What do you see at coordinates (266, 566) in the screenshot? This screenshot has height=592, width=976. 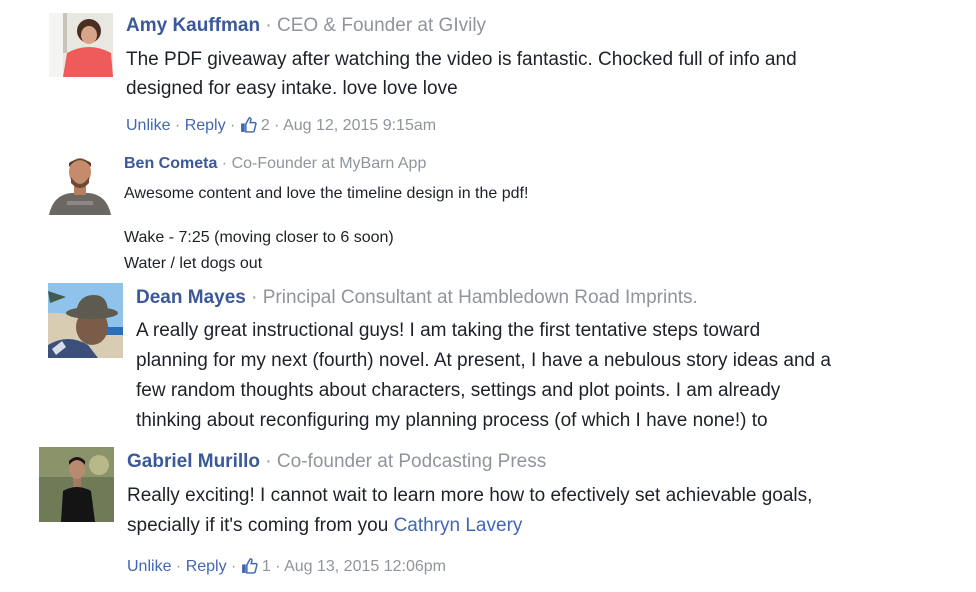 I see `like-count: 1` at bounding box center [266, 566].